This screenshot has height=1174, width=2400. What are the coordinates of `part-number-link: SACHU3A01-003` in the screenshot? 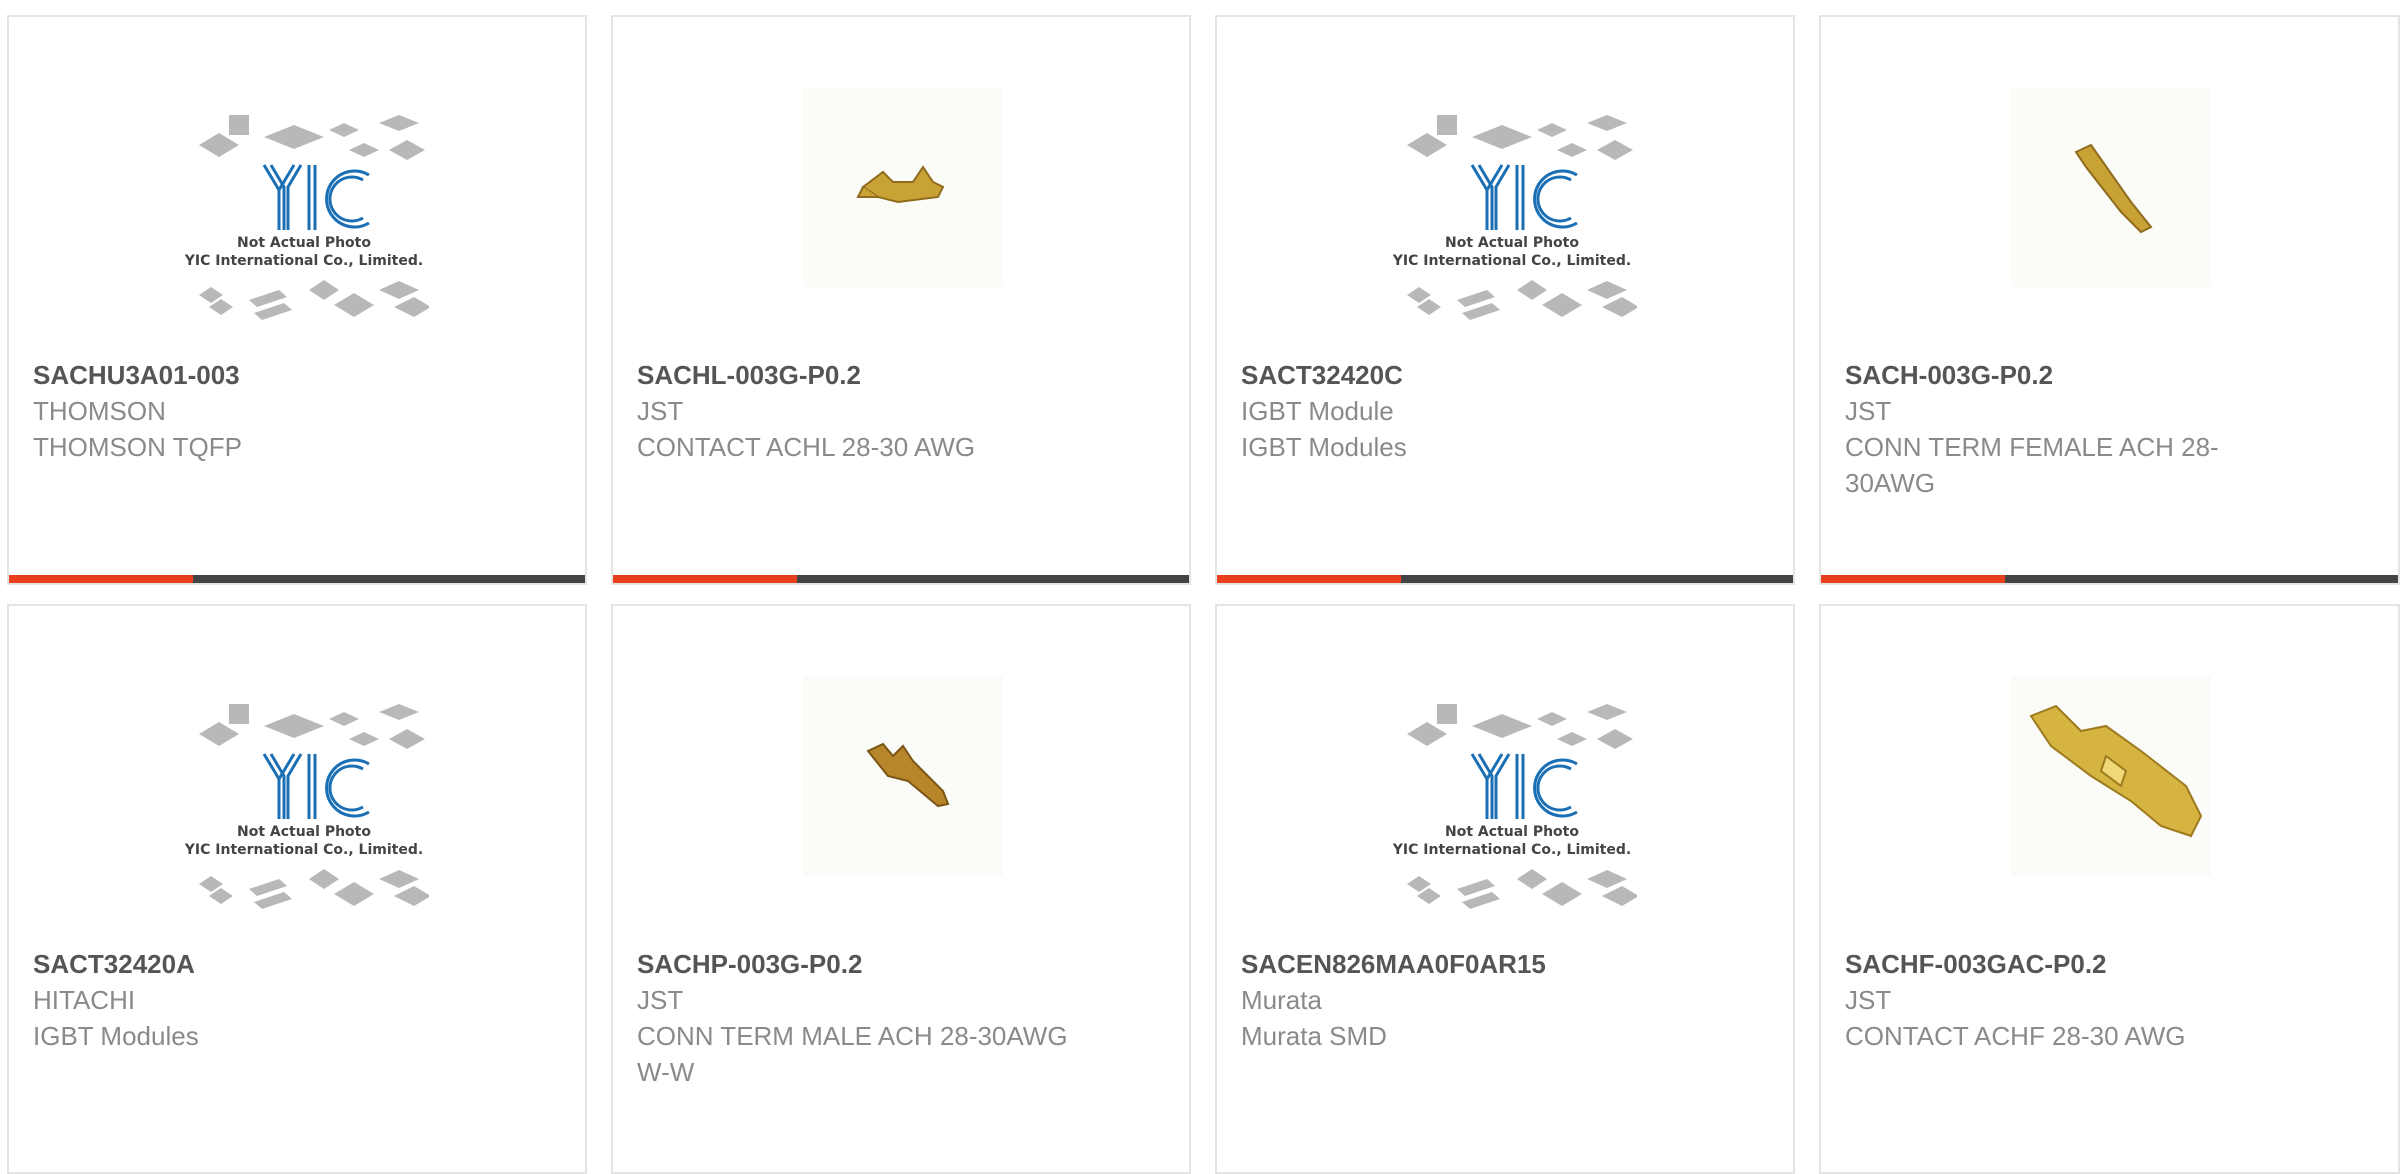 It's located at (254, 375).